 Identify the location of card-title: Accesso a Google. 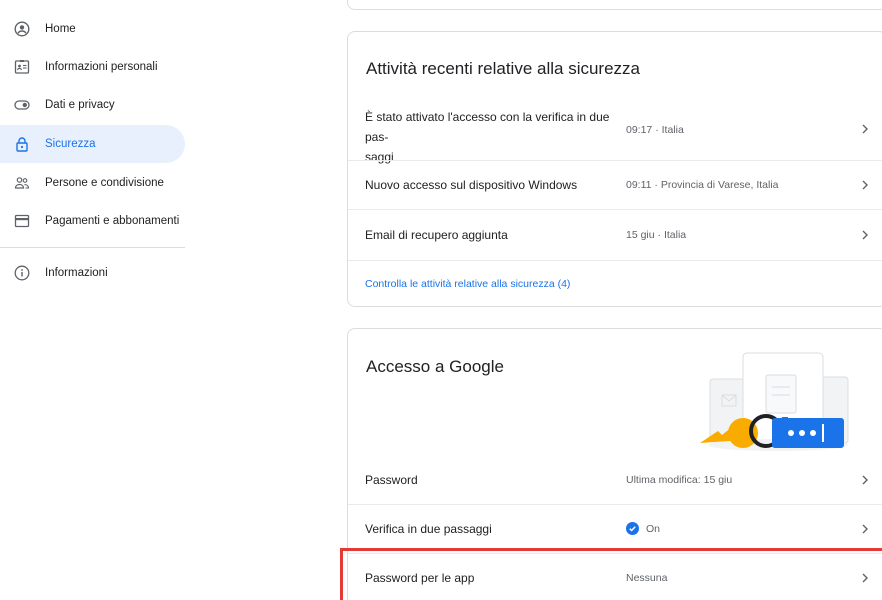
(435, 366).